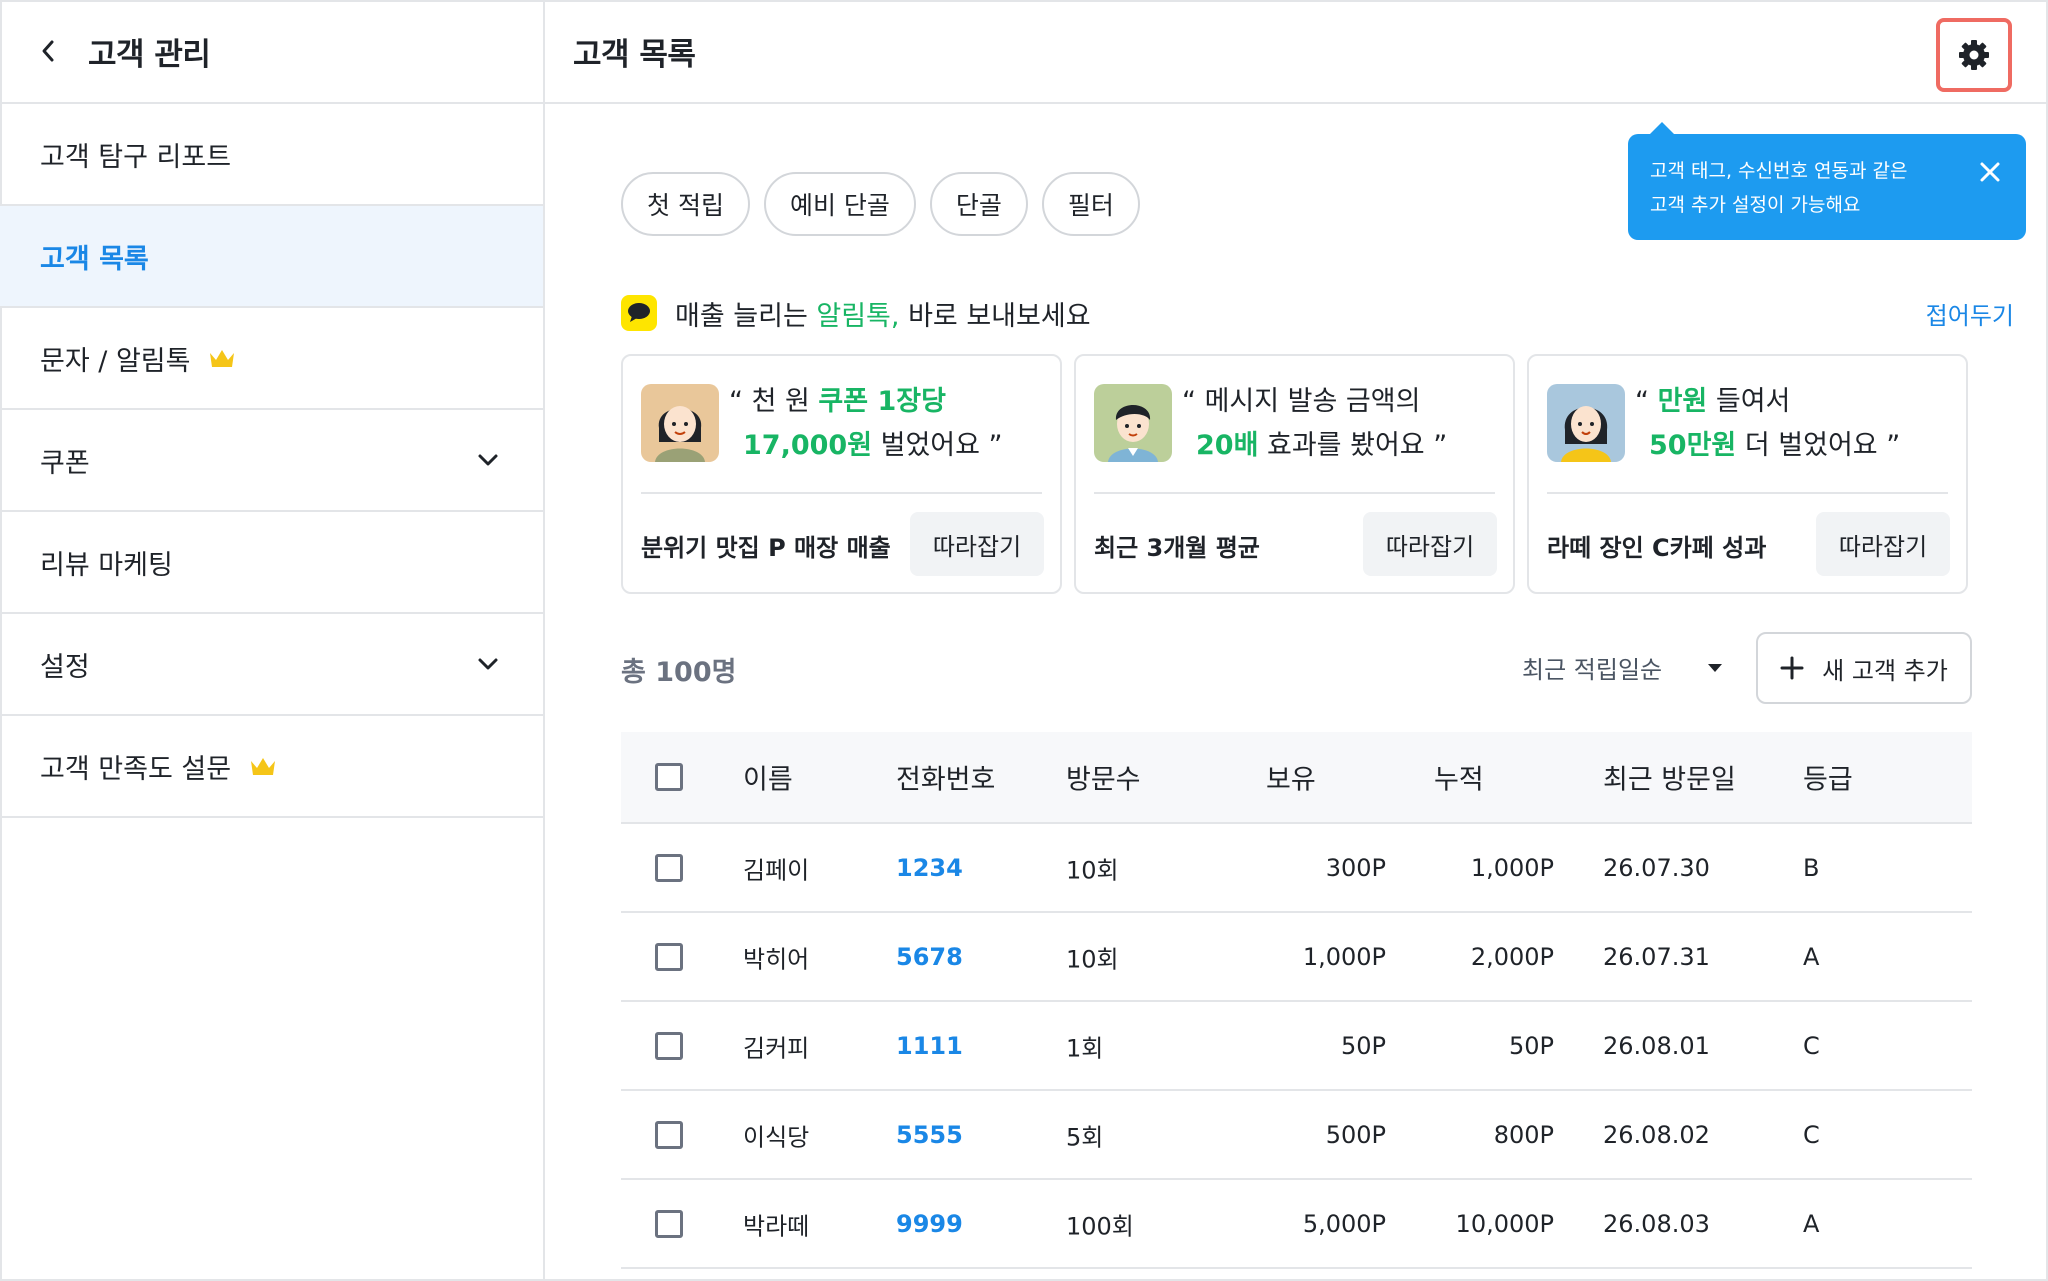 The height and width of the screenshot is (1281, 2048). What do you see at coordinates (271, 257) in the screenshot?
I see `sidebar-item-customer-list: 고객 목록` at bounding box center [271, 257].